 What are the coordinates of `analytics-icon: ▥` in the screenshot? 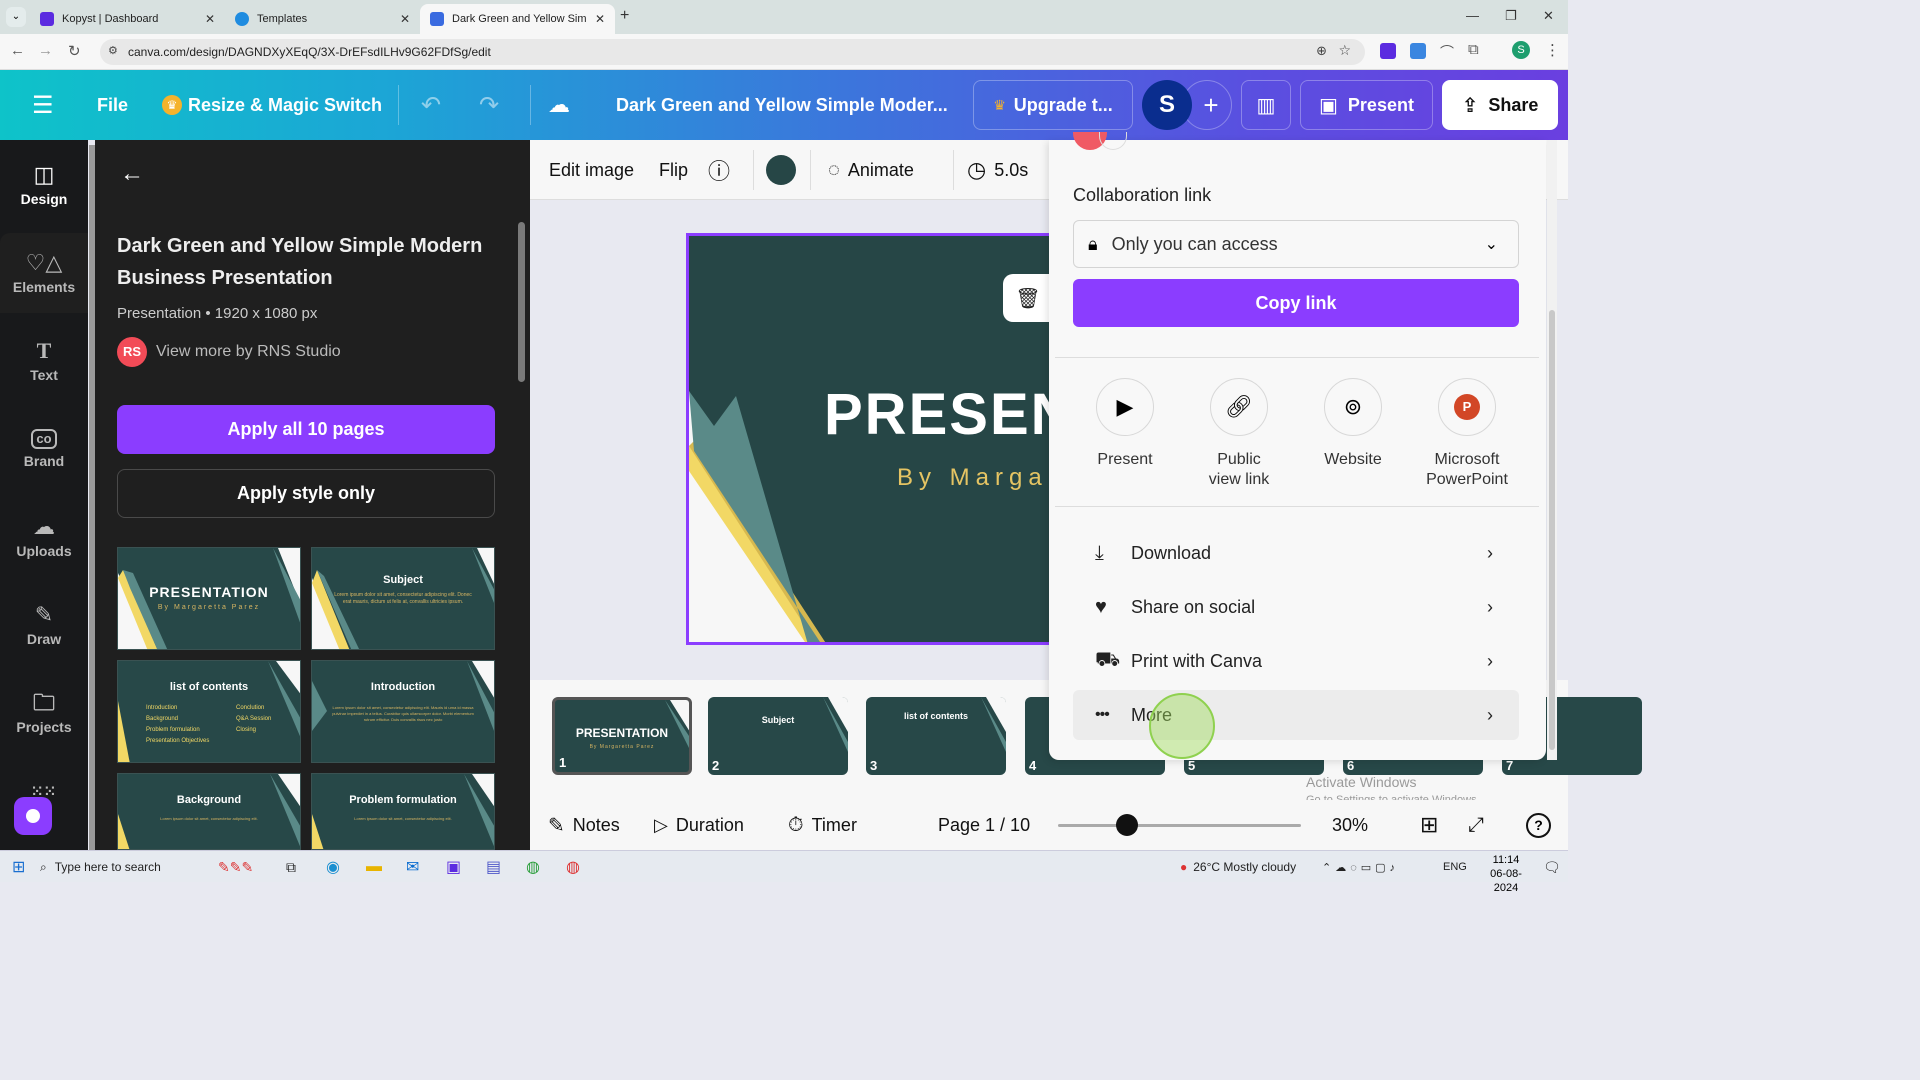 It's located at (1266, 105).